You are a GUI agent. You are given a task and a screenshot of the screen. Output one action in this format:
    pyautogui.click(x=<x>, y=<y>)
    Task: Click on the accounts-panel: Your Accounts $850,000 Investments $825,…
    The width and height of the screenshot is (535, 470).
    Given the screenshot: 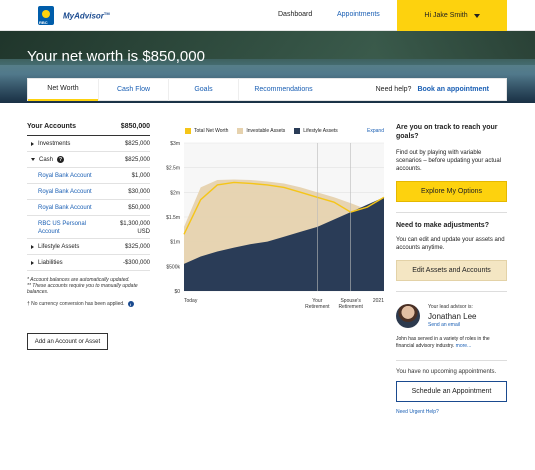 What is the action you would take?
    pyautogui.click(x=88, y=215)
    